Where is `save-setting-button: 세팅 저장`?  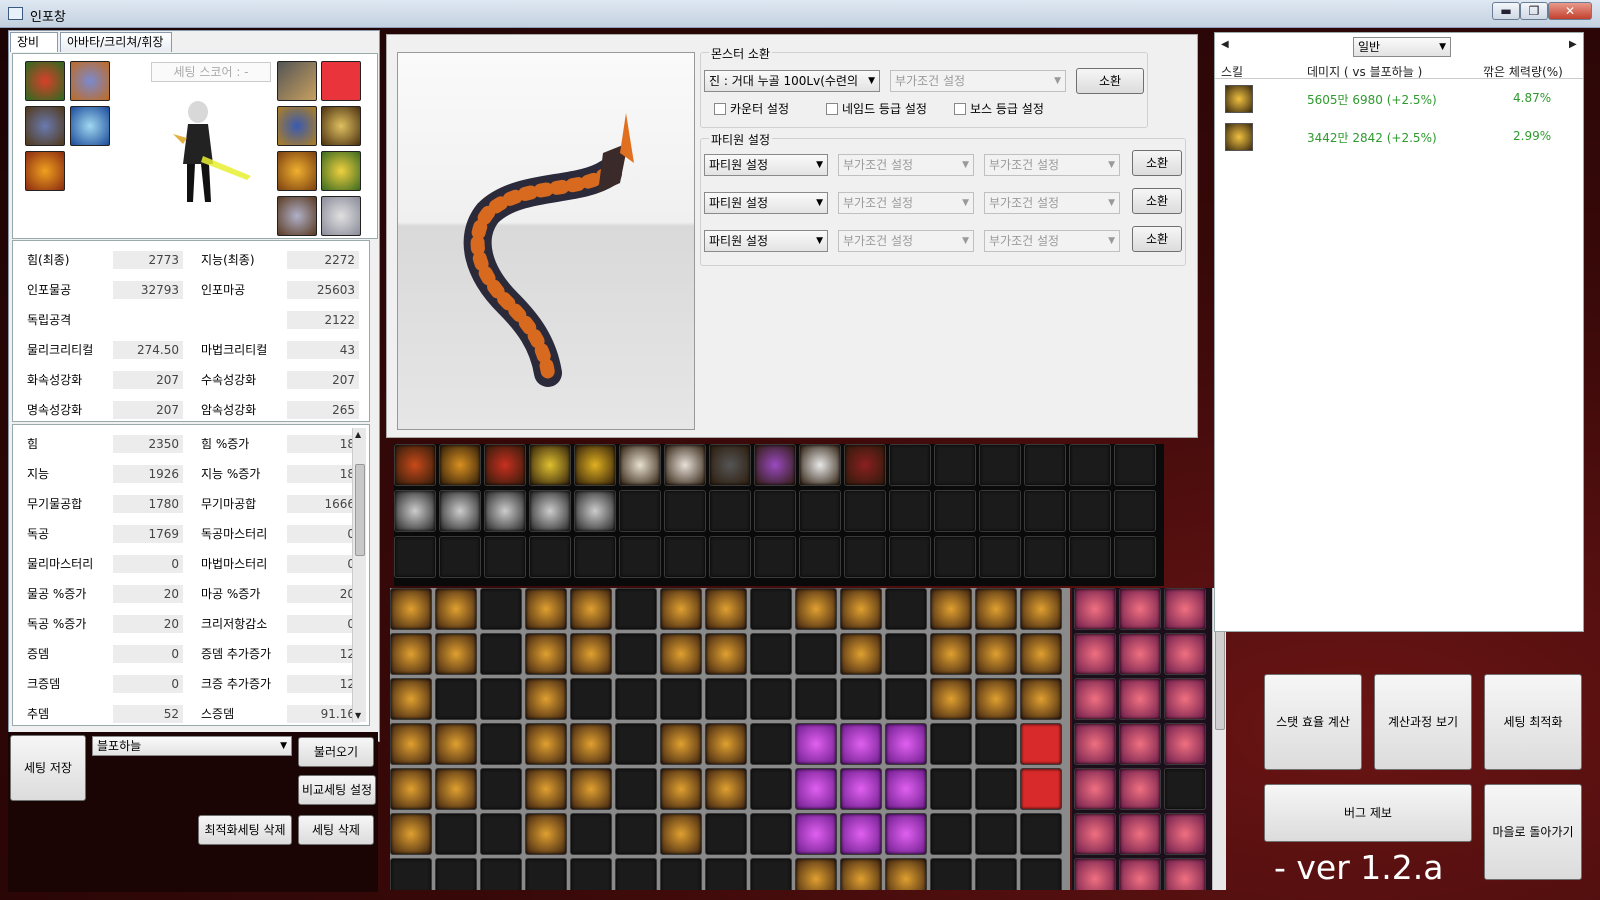
save-setting-button: 세팅 저장 is located at coordinates (48, 768).